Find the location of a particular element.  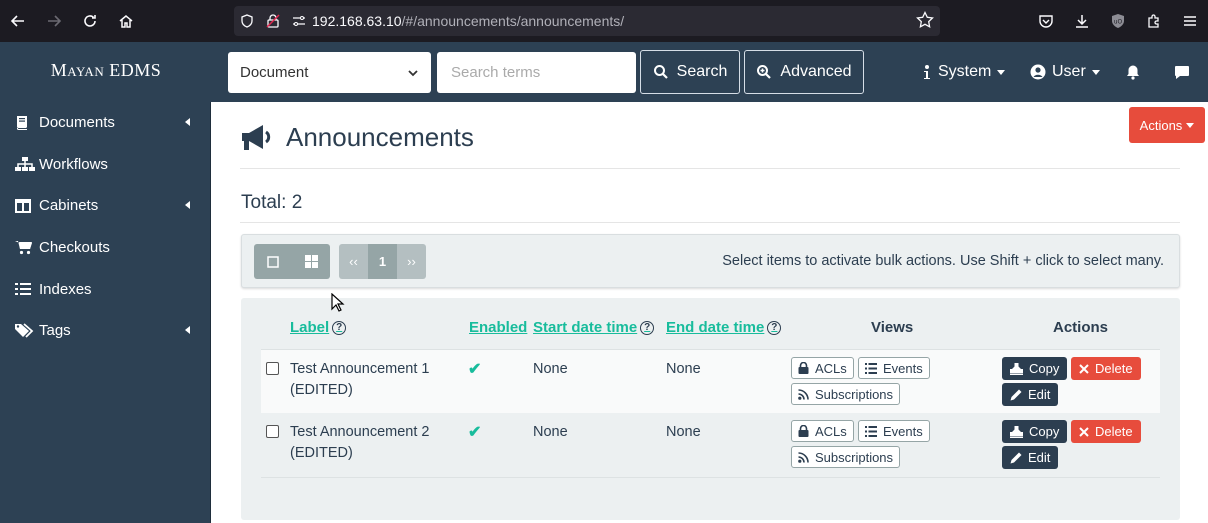

pagination-prev: ‹‹ is located at coordinates (353, 261).